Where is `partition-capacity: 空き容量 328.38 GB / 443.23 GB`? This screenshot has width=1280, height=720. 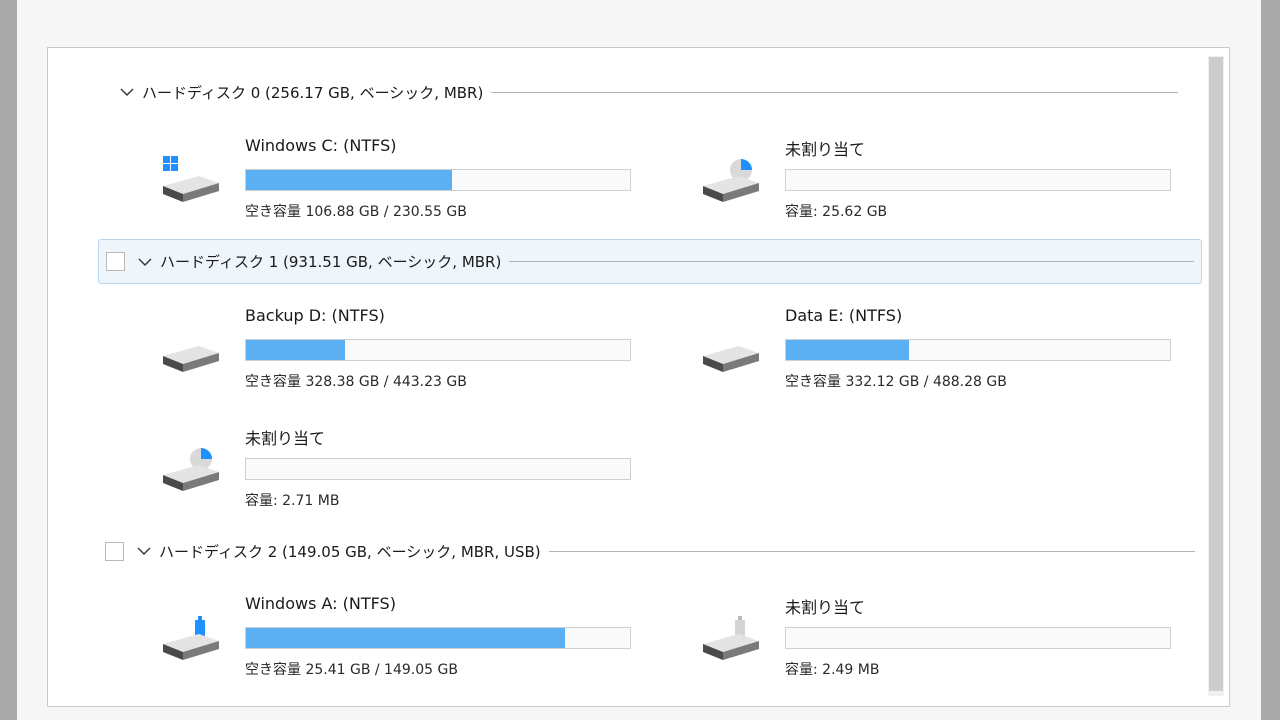
partition-capacity: 空き容量 328.38 GB / 443.23 GB is located at coordinates (356, 382).